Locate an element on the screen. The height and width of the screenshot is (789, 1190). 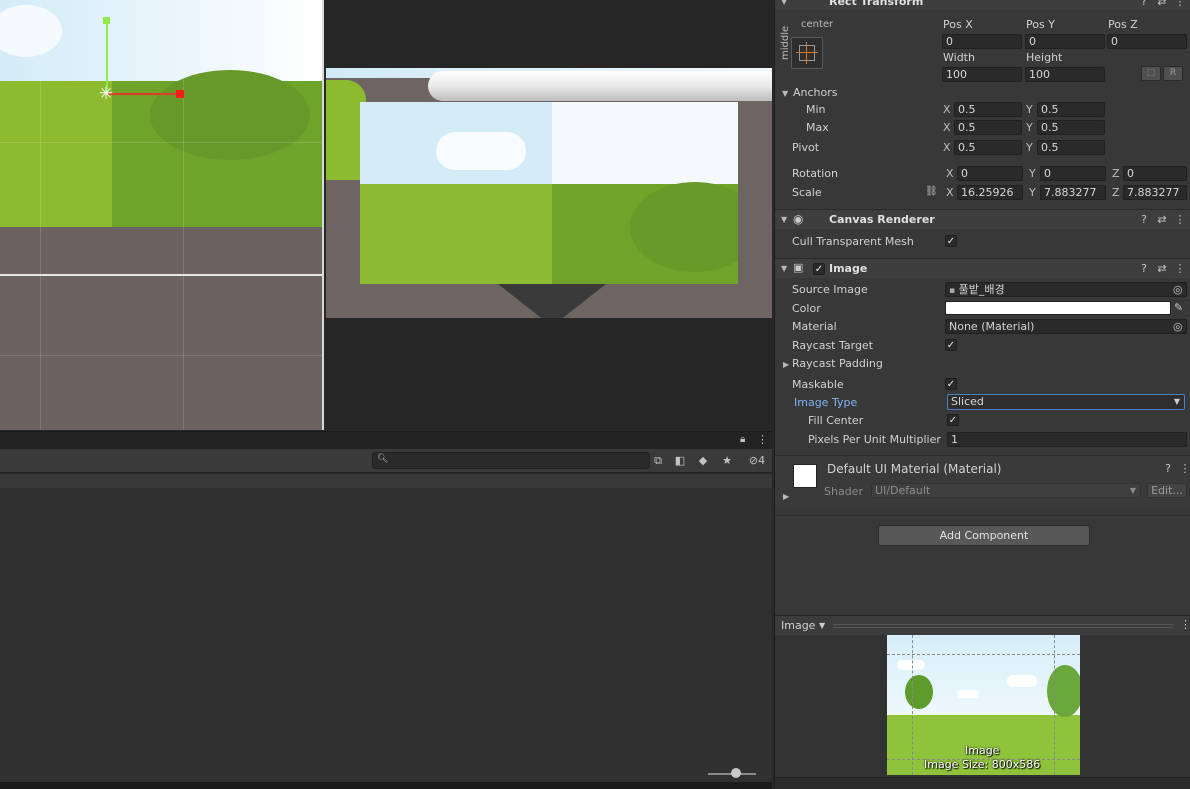
chevron-down-icon: ▼ is located at coordinates (822, 625).